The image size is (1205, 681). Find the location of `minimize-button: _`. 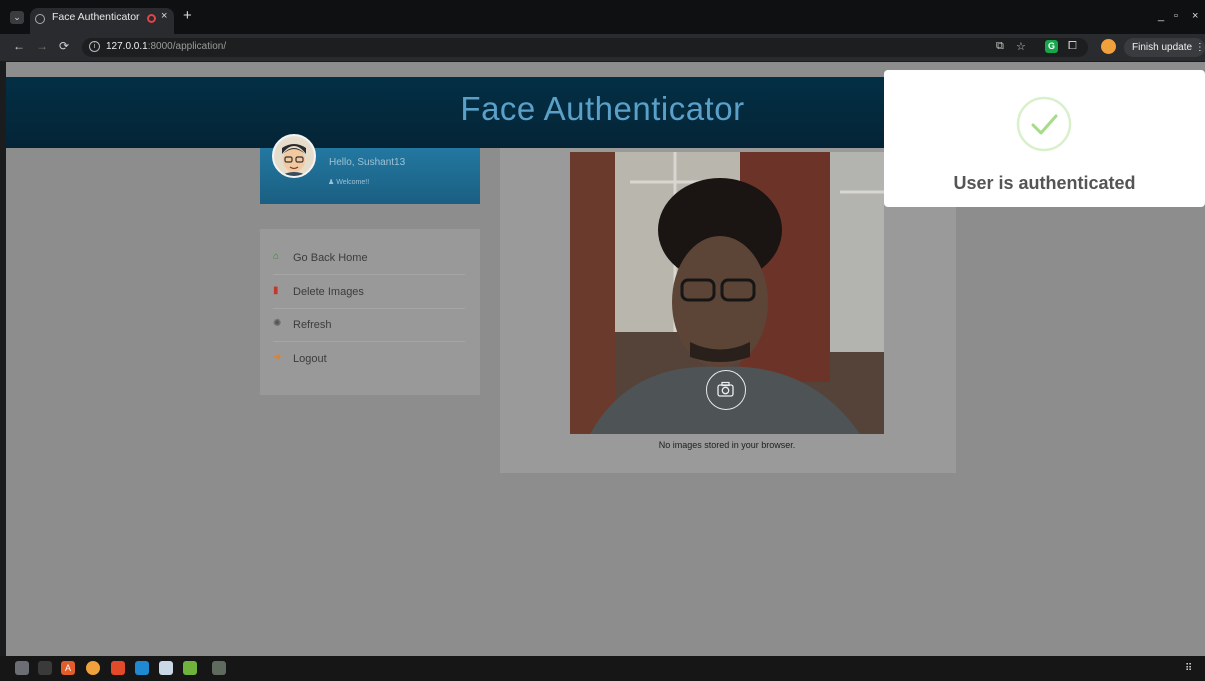

minimize-button: _ is located at coordinates (1161, 16).